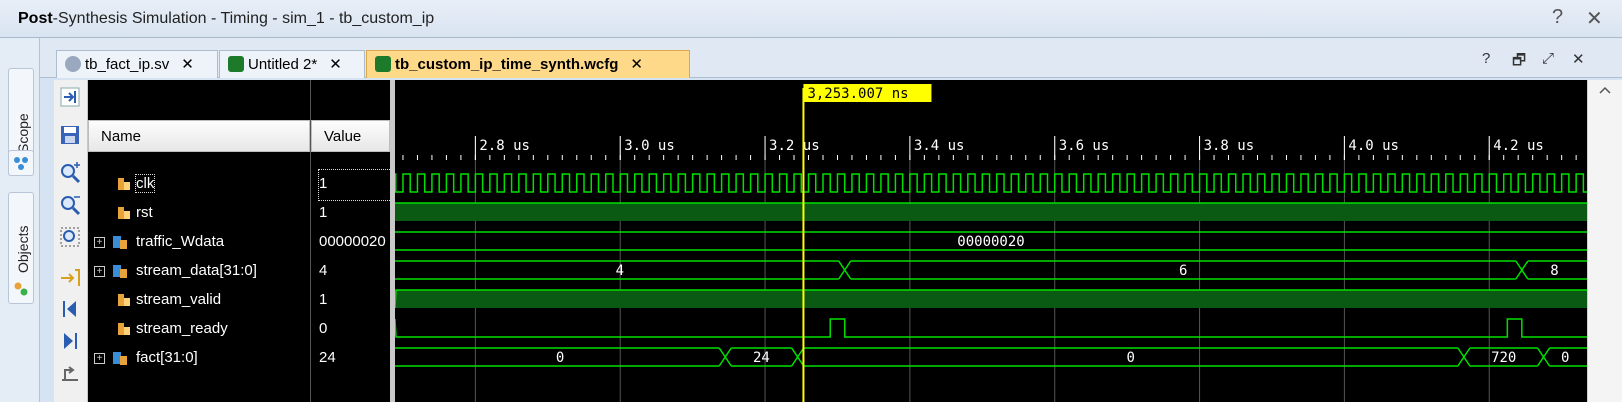 The image size is (1622, 402). Describe the element at coordinates (1084, 146) in the screenshot. I see `time-tick-label: 3.6 us` at that location.